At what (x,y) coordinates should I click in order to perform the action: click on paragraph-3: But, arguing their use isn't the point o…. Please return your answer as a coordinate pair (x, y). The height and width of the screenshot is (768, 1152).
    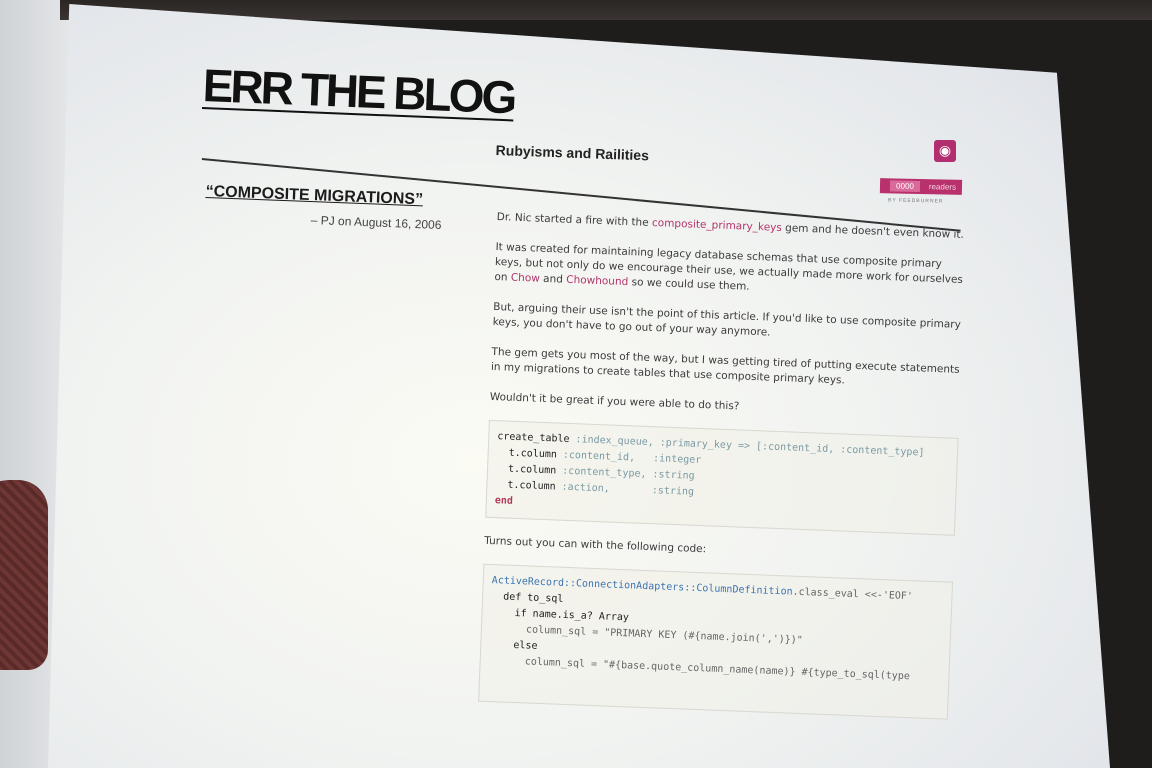
    Looking at the image, I should click on (727, 319).